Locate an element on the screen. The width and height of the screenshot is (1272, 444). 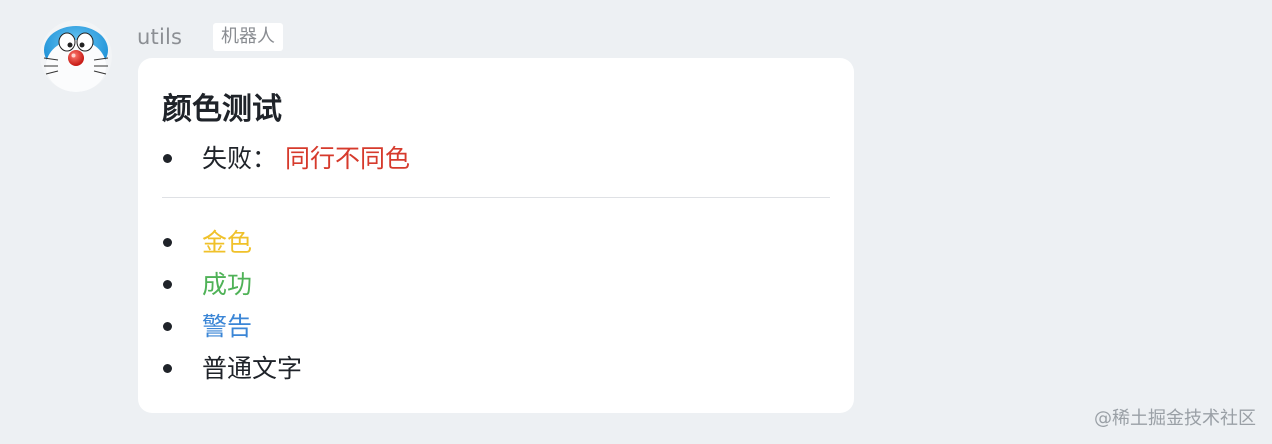
list-item-prefix: 失败： is located at coordinates (240, 158).